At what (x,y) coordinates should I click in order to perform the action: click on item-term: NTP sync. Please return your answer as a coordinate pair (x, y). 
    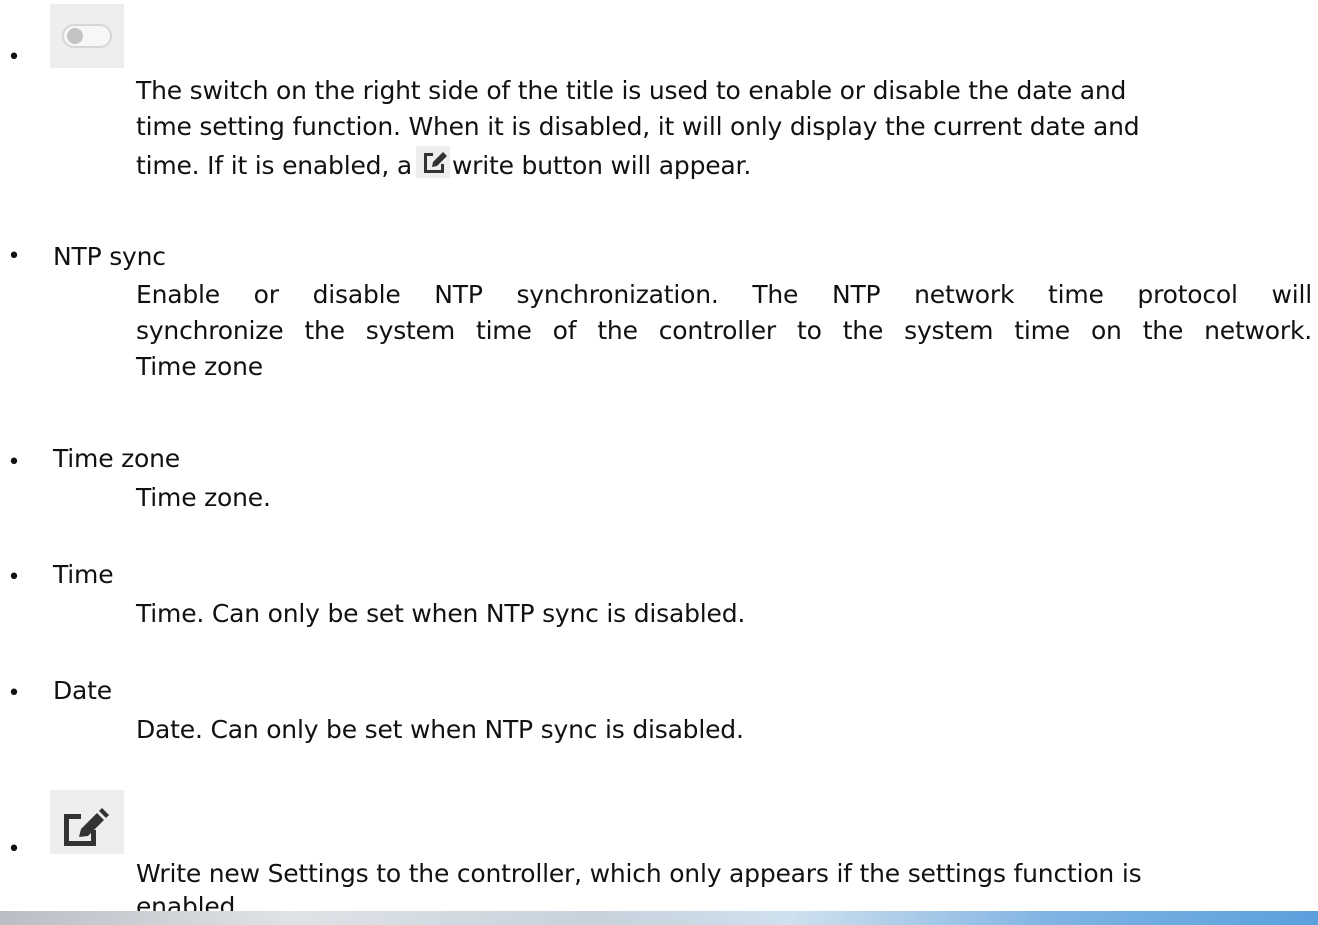
    Looking at the image, I should click on (109, 256).